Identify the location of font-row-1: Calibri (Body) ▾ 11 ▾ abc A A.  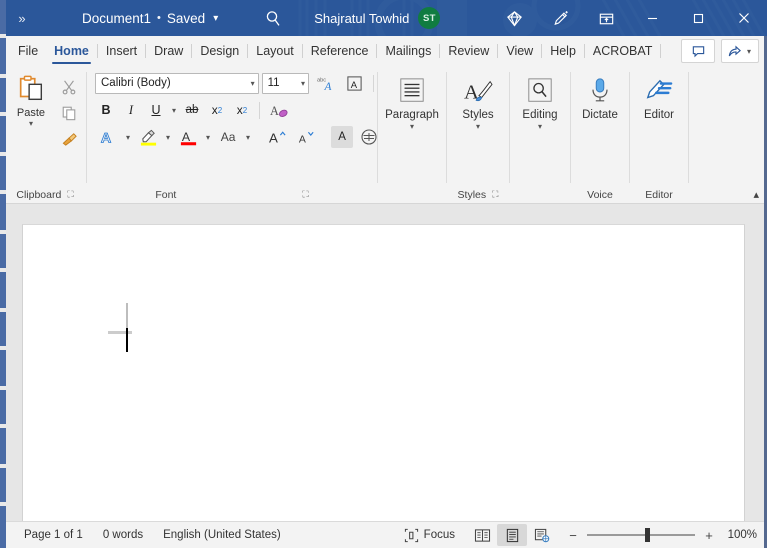
(236, 83).